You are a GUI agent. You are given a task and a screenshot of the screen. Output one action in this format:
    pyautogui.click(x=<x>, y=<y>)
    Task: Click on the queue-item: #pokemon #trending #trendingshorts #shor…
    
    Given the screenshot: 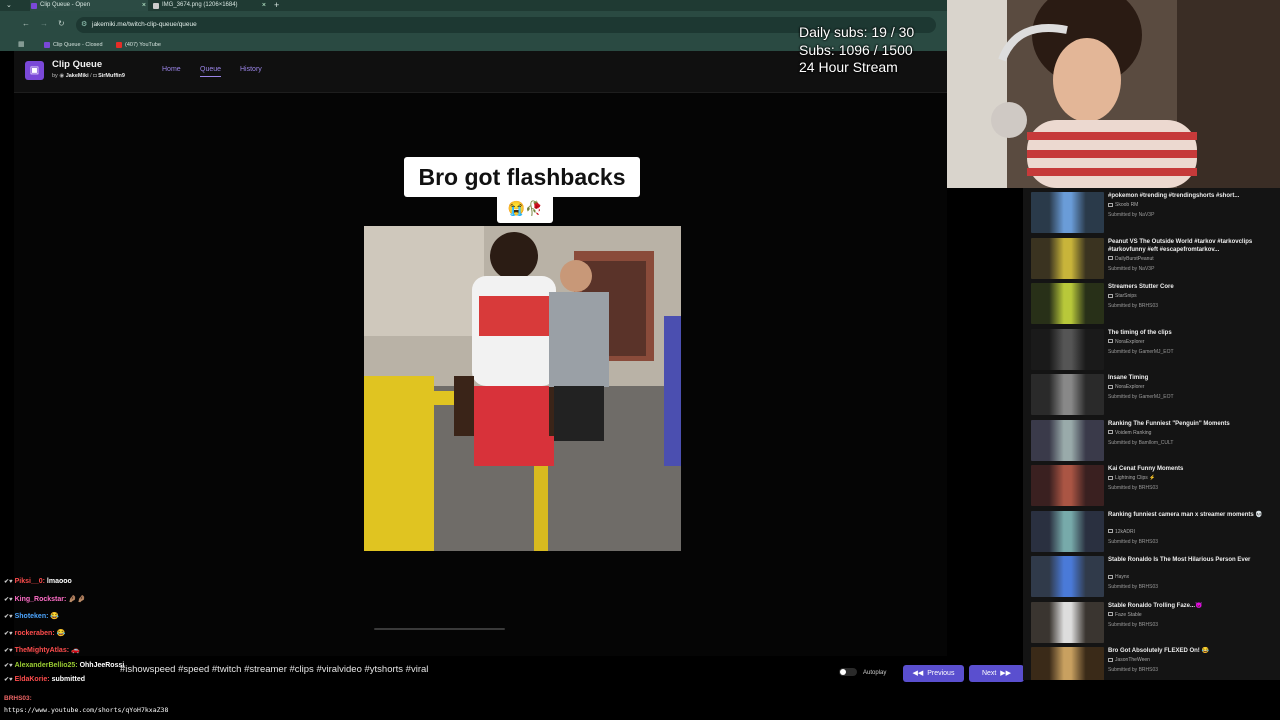 What is the action you would take?
    pyautogui.click(x=1155, y=213)
    